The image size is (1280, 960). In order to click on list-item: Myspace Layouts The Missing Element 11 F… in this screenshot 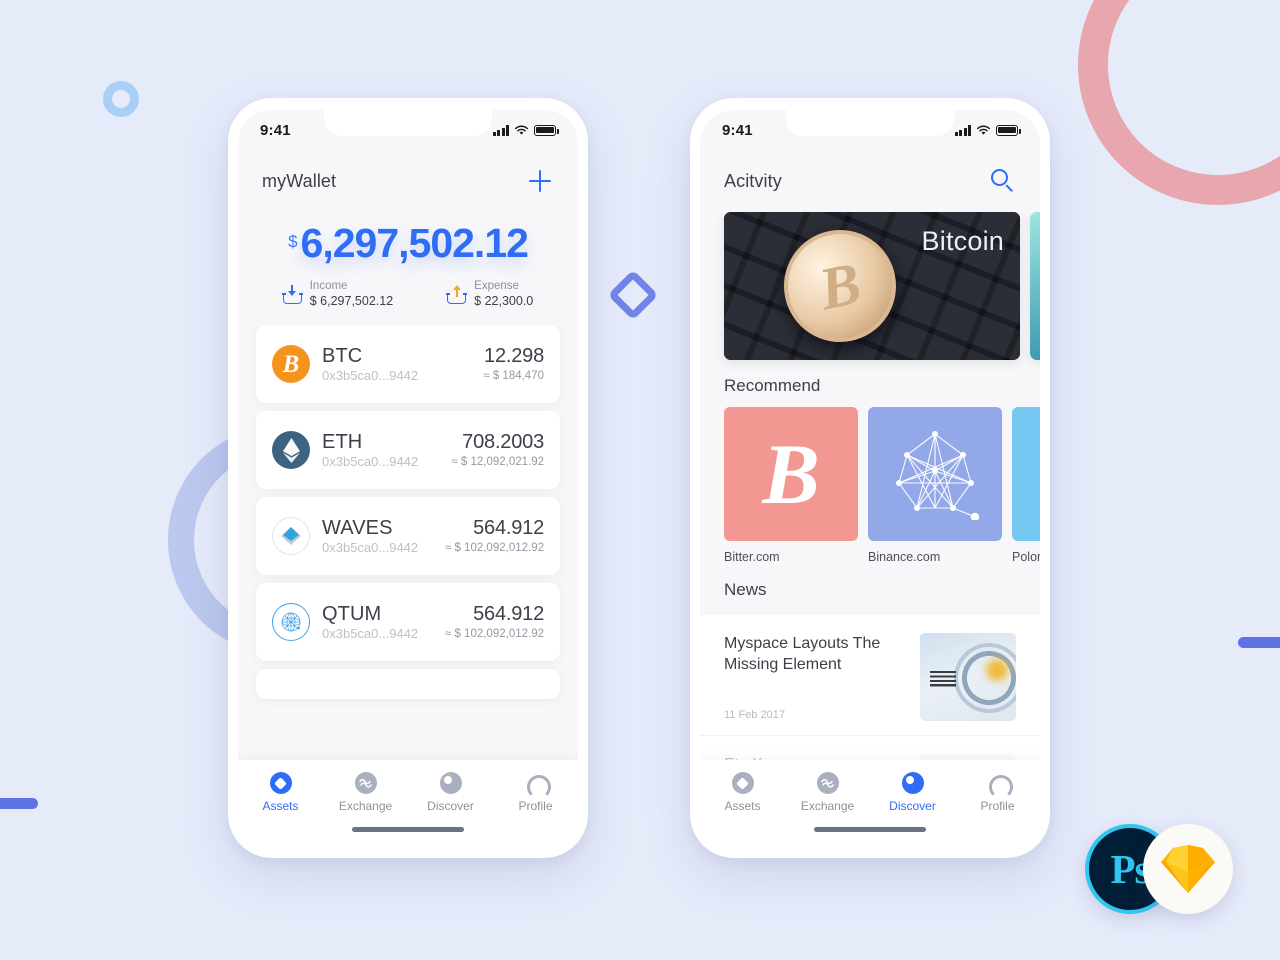, I will do `click(870, 675)`.